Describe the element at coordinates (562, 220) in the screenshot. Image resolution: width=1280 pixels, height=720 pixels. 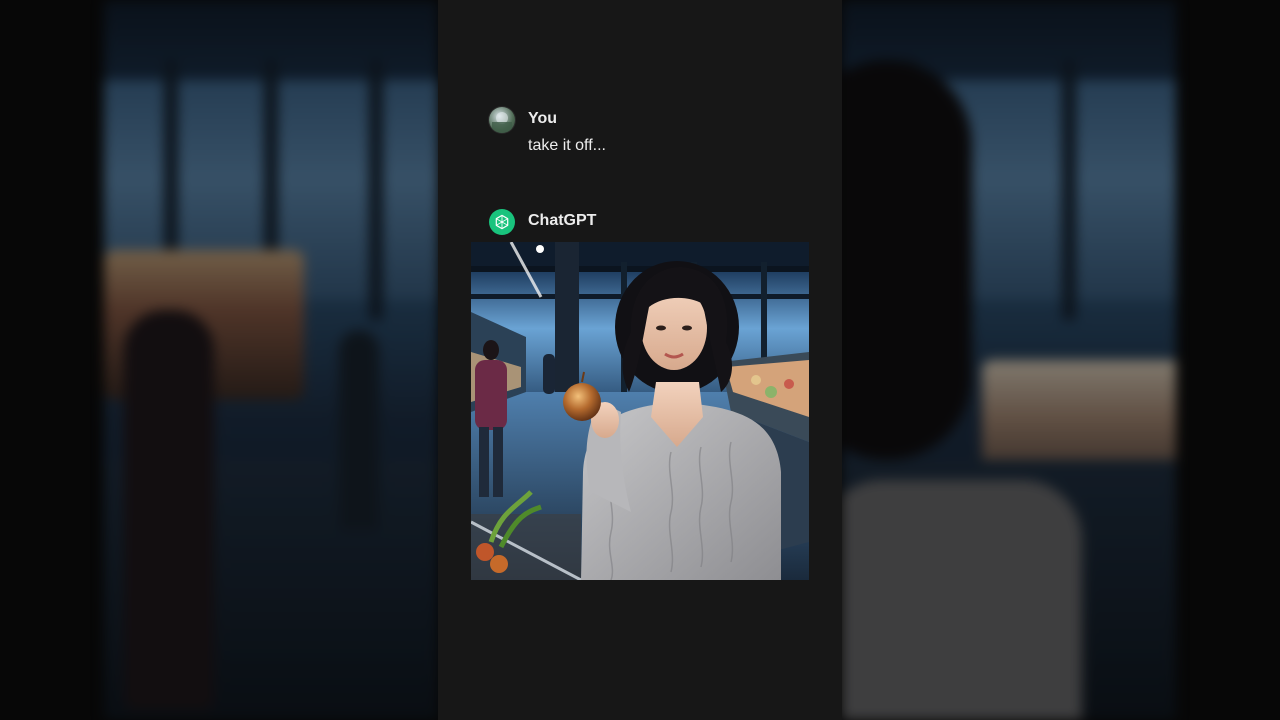
I see `assistant-author-name: ChatGPT` at that location.